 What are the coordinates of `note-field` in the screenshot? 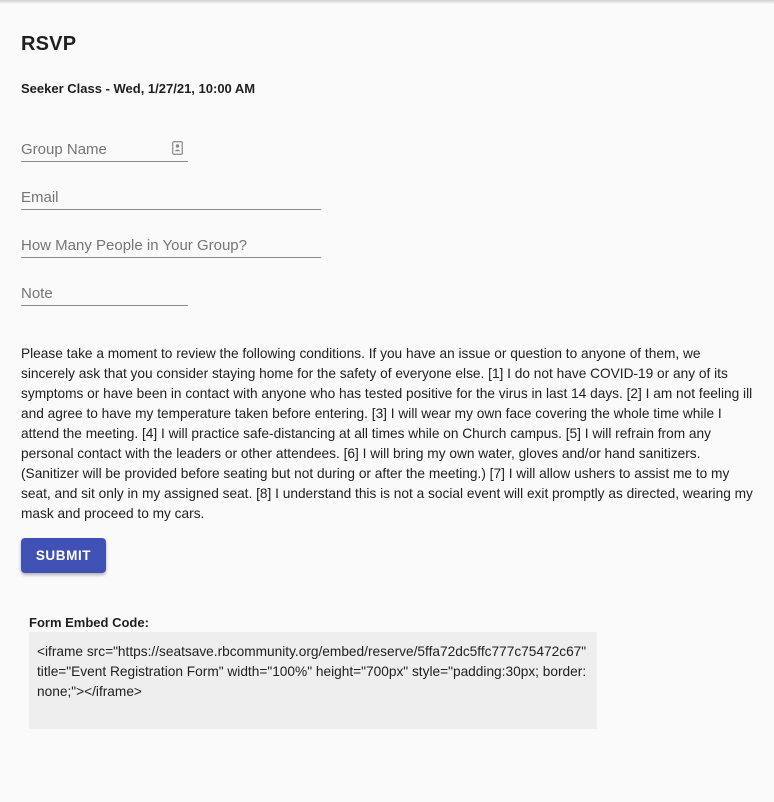 It's located at (104, 294).